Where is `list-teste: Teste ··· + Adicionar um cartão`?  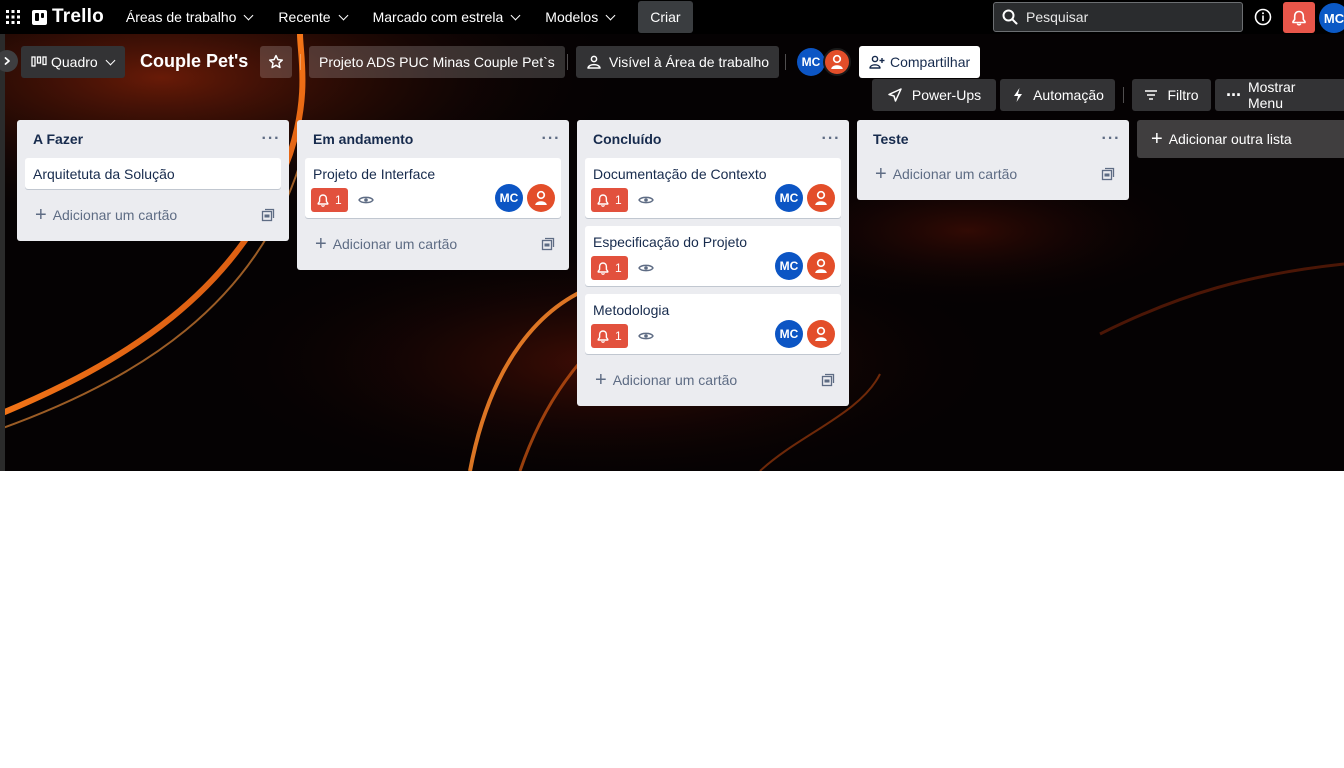
list-teste: Teste ··· + Adicionar um cartão is located at coordinates (993, 160).